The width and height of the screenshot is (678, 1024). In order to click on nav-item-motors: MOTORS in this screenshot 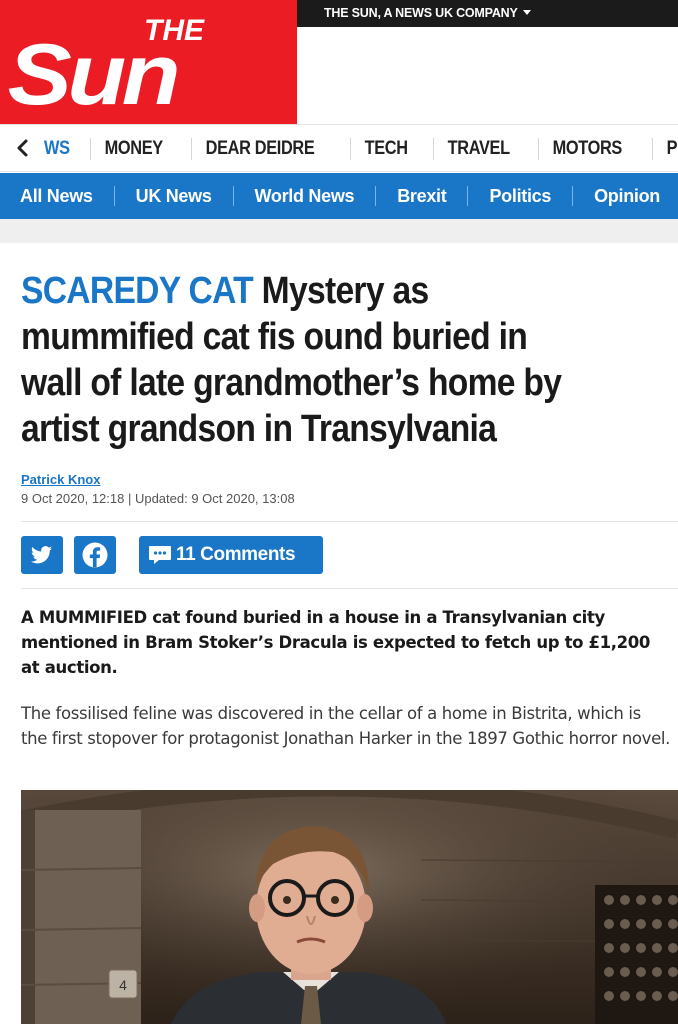, I will do `click(587, 149)`.